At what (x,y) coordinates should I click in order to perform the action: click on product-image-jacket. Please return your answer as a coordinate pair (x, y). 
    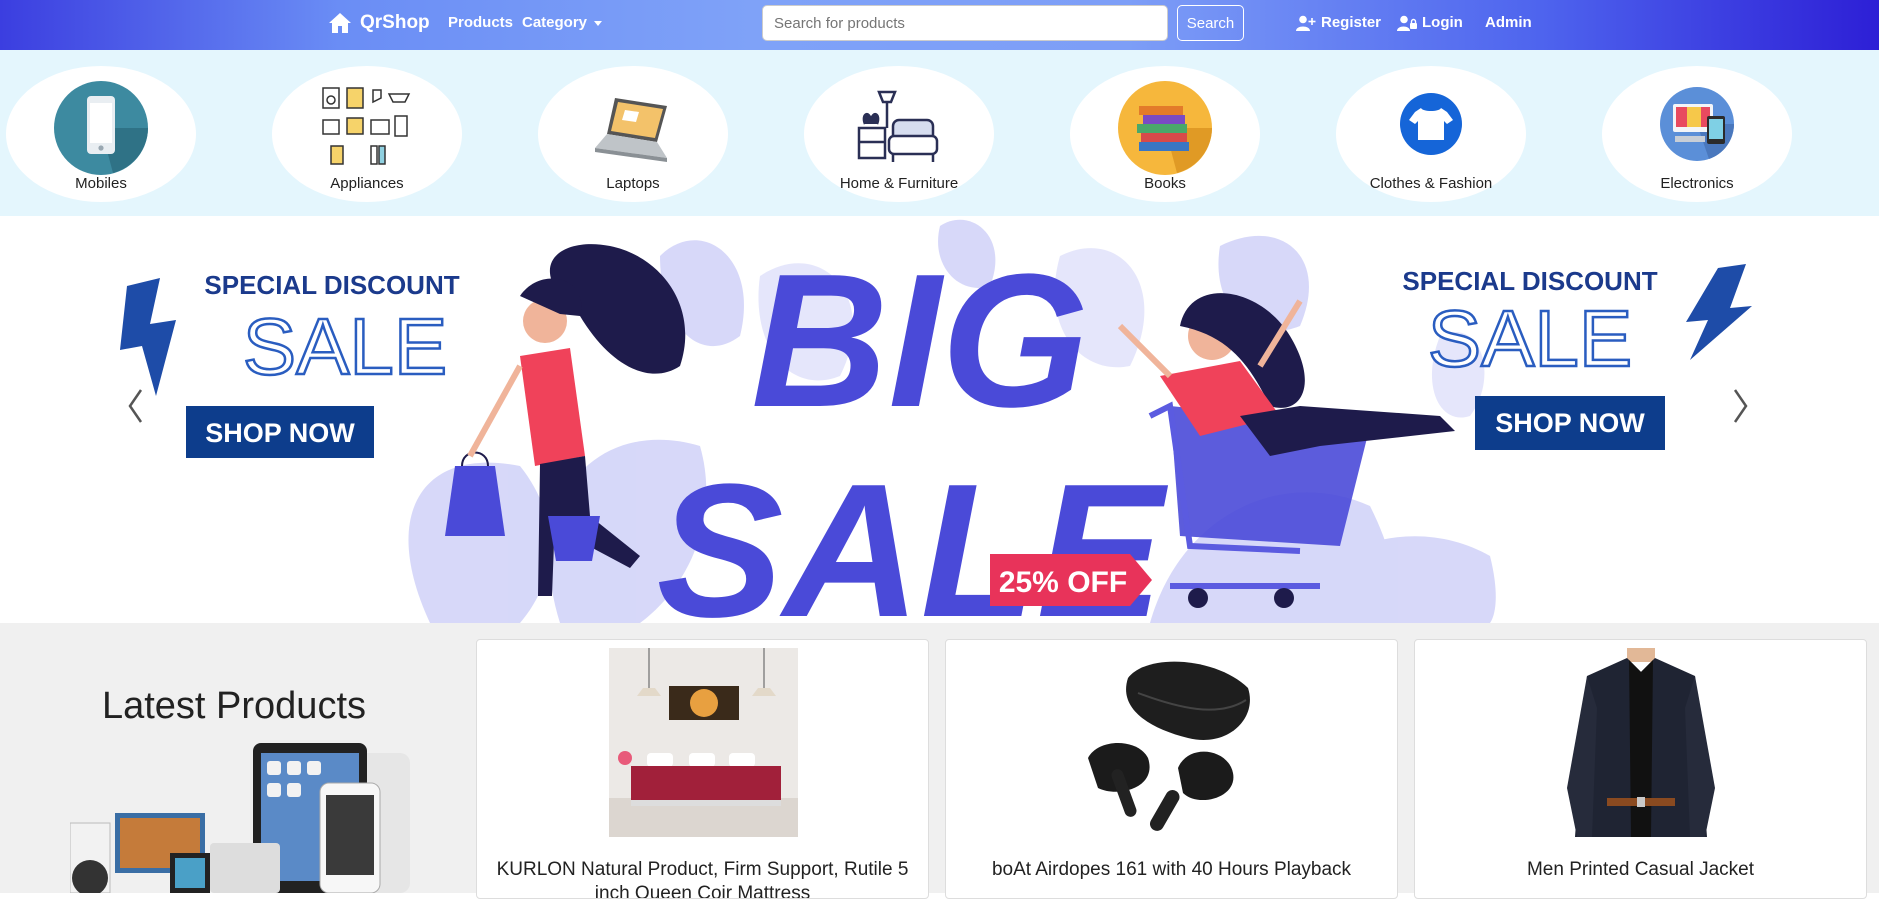
    Looking at the image, I should click on (1641, 742).